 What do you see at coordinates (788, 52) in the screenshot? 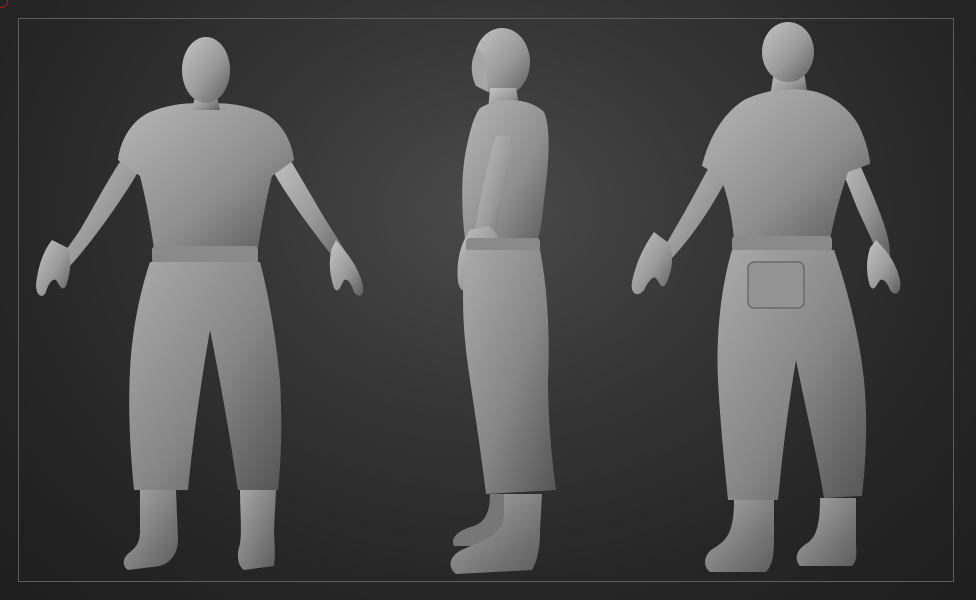
I see `back-head` at bounding box center [788, 52].